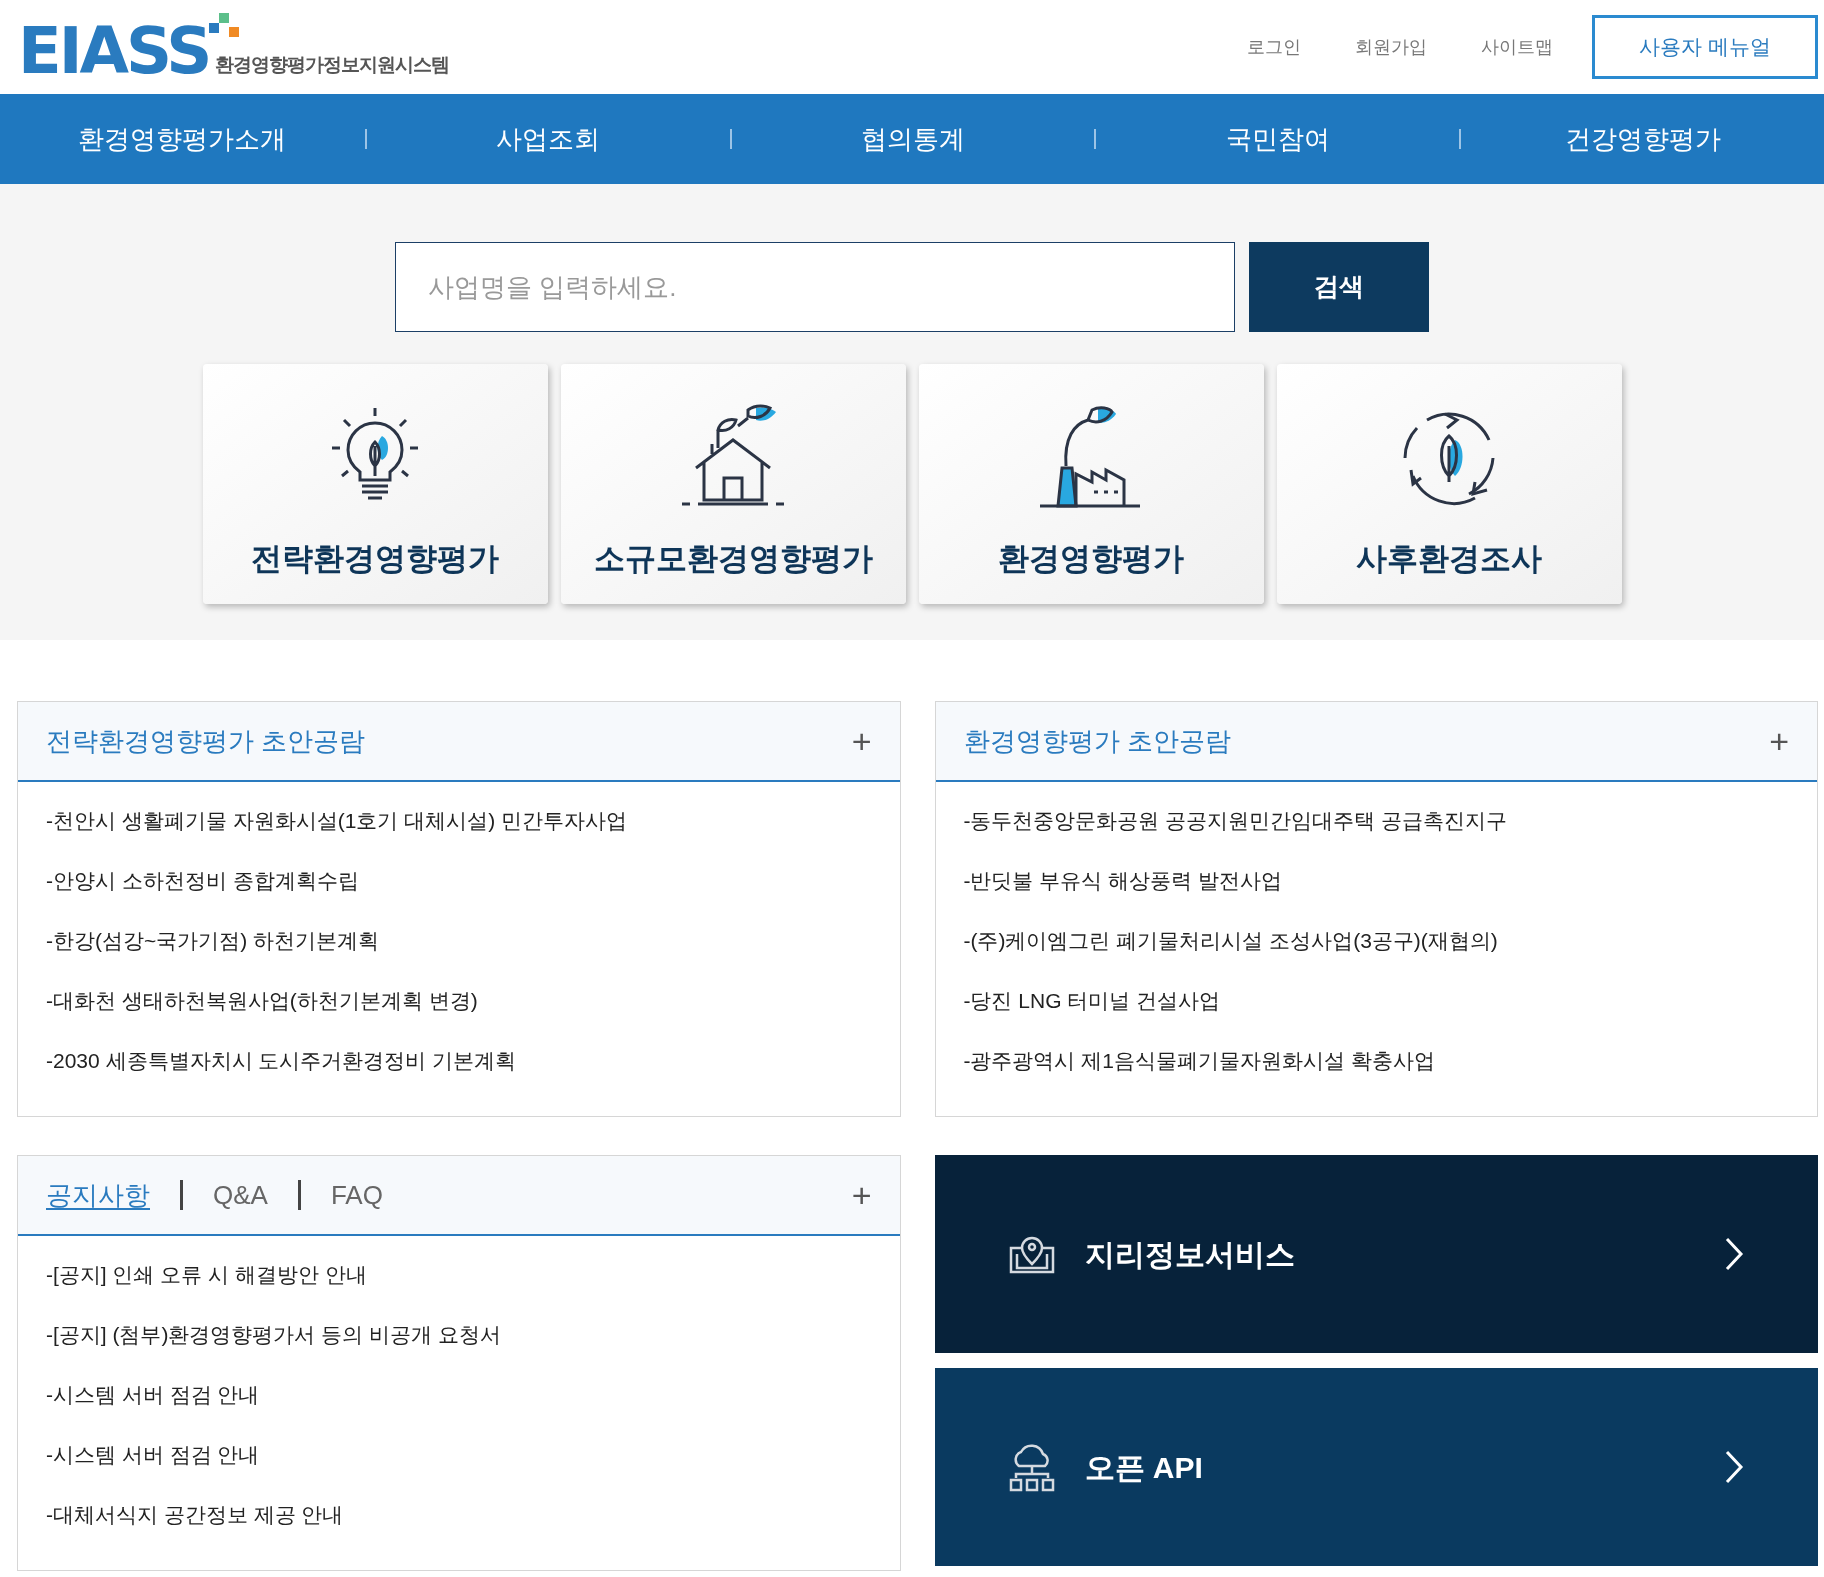  Describe the element at coordinates (1642, 139) in the screenshot. I see `nav-item: 건강영향평가` at that location.